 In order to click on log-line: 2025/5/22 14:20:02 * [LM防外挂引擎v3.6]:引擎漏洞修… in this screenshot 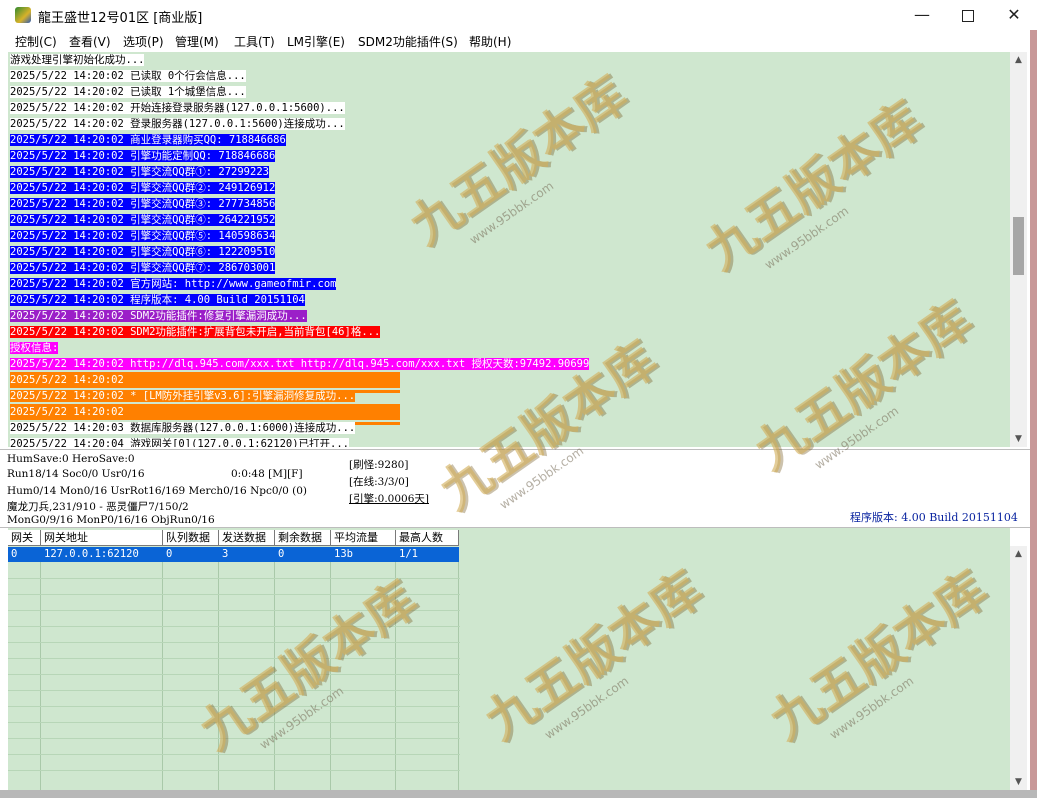, I will do `click(183, 396)`.